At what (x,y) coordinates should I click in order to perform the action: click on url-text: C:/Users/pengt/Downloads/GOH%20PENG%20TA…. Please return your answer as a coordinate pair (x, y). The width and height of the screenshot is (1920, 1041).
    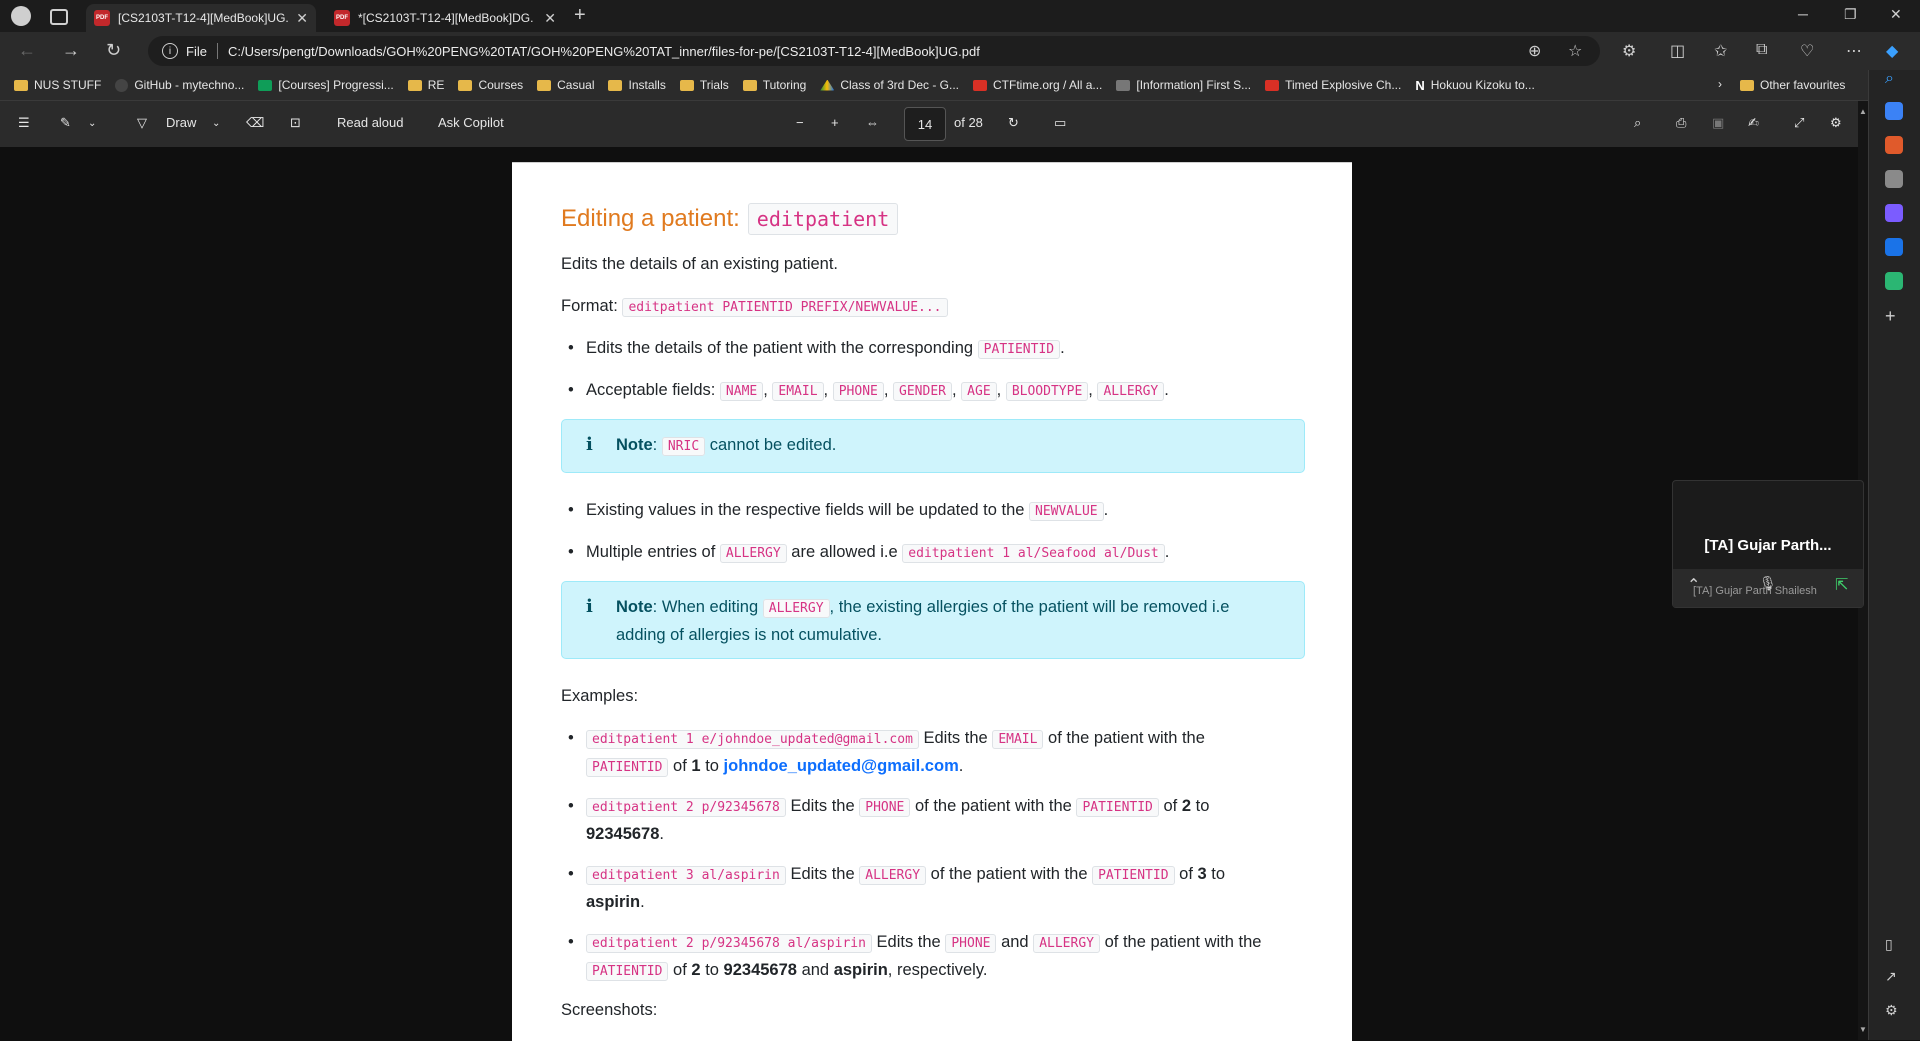
    Looking at the image, I should click on (604, 51).